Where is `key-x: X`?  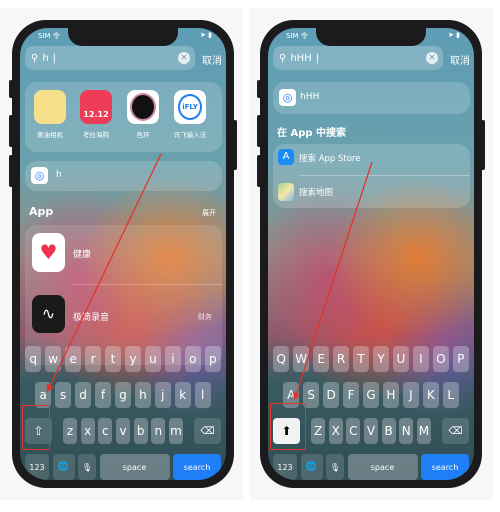
key-x: X is located at coordinates (335, 431).